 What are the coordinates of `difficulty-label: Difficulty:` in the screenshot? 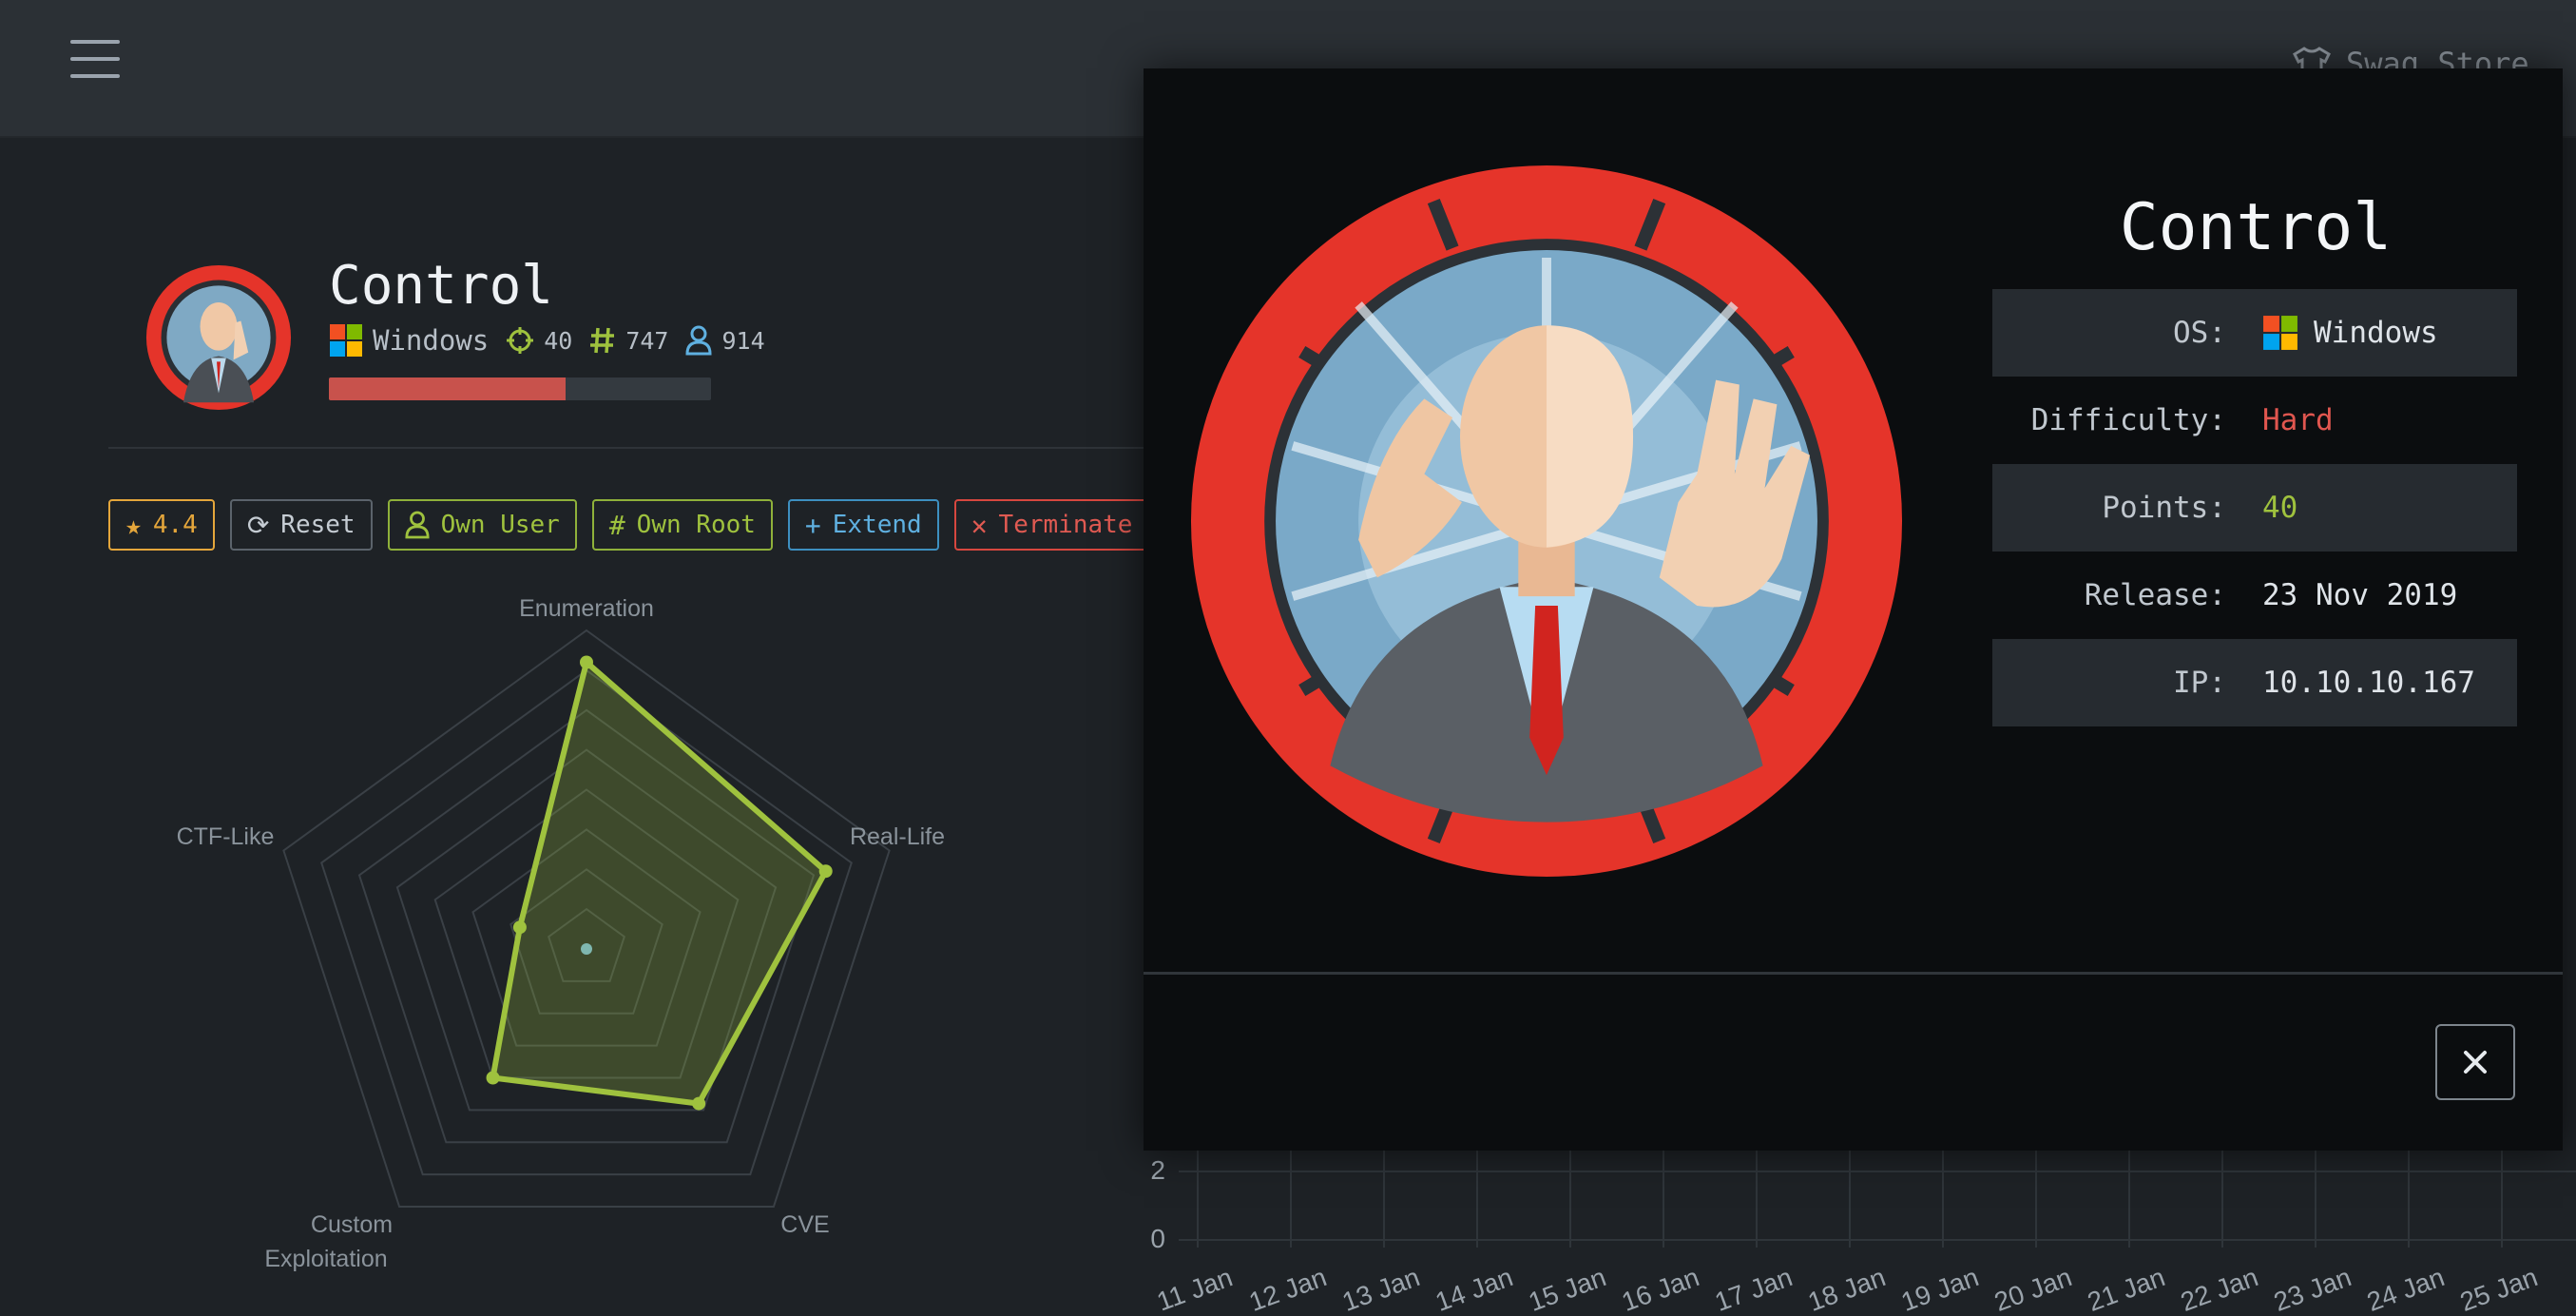 It's located at (2128, 420).